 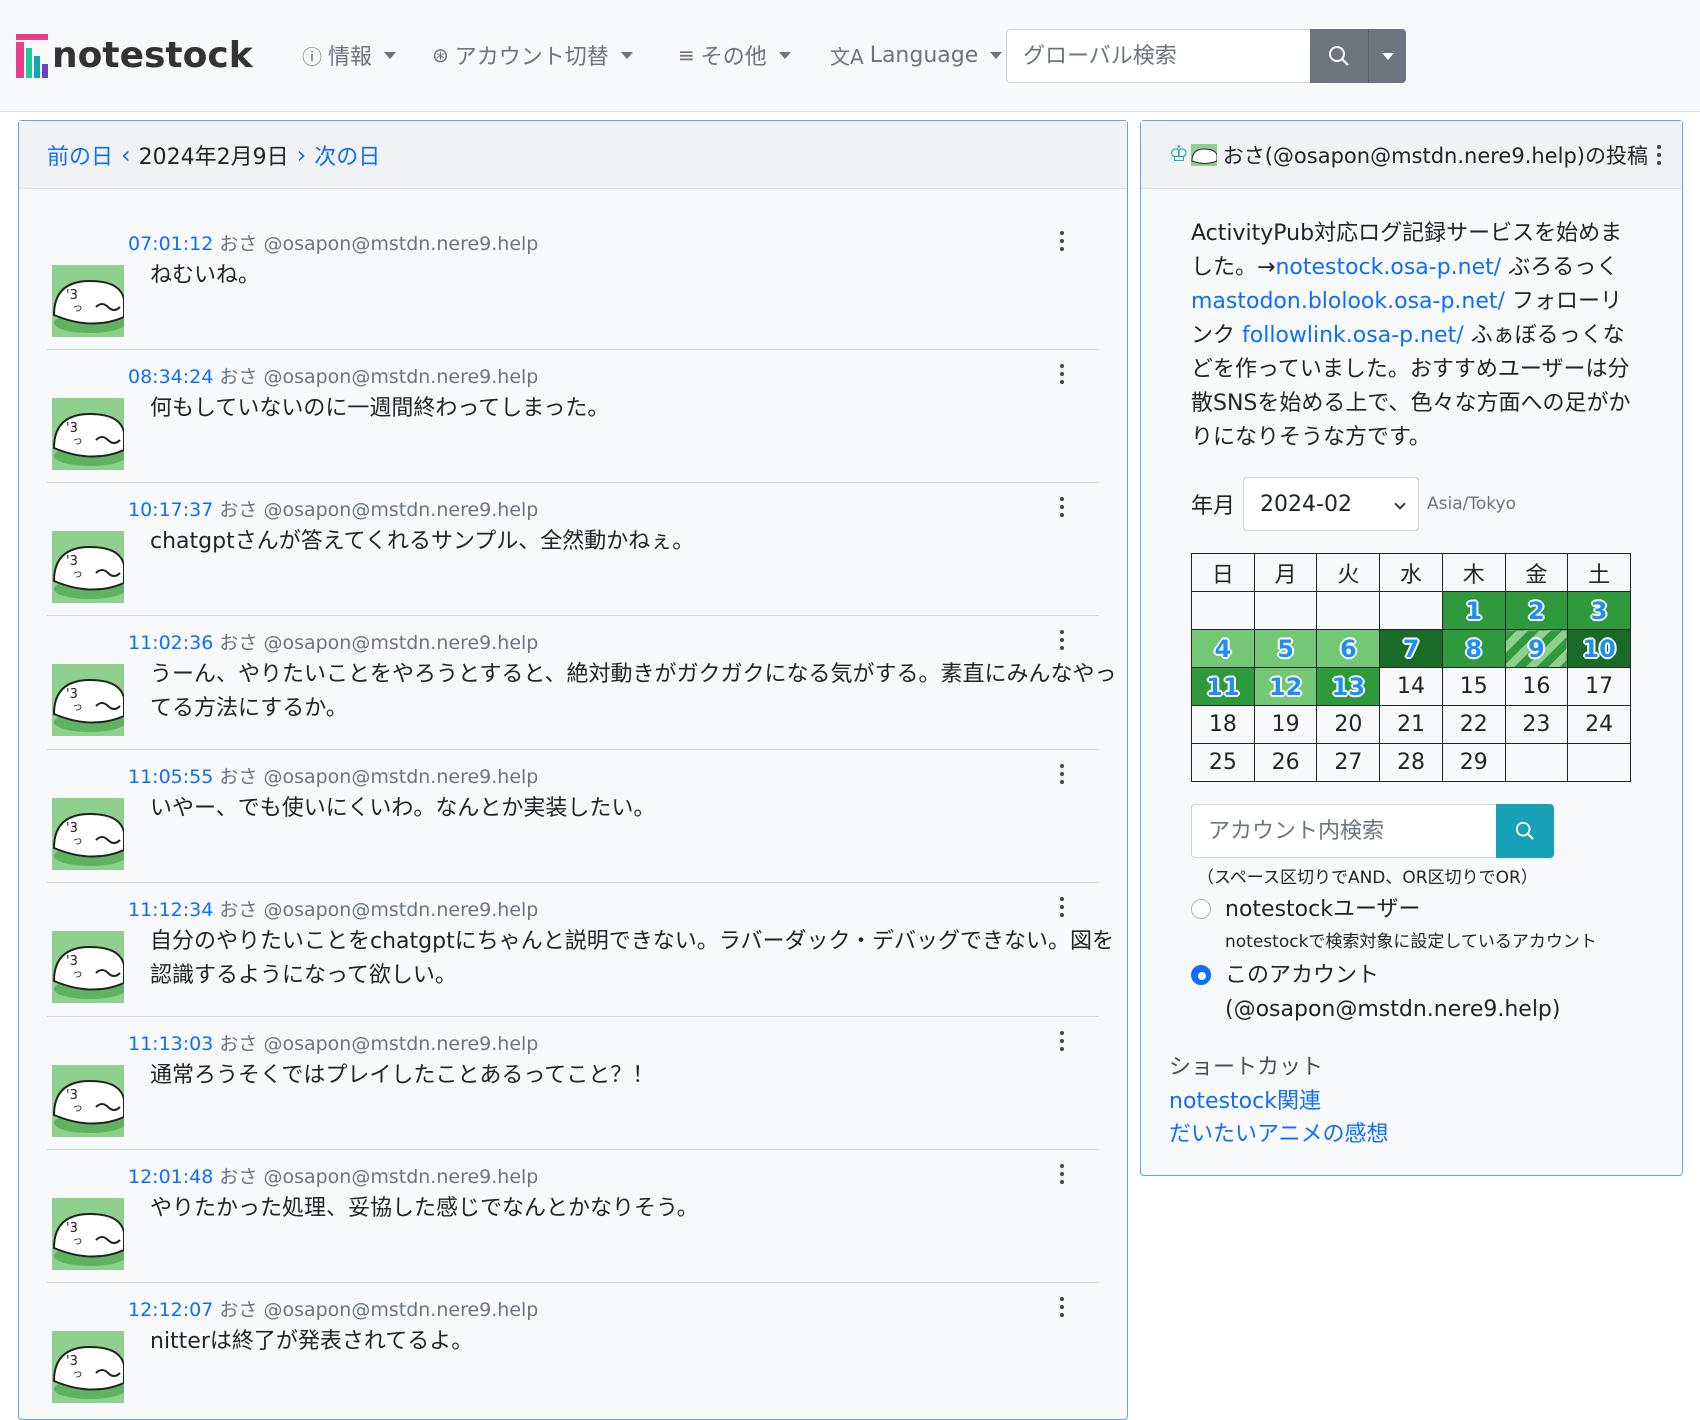 What do you see at coordinates (349, 55) in the screenshot?
I see `nav-info-menu: ⓘ 情報` at bounding box center [349, 55].